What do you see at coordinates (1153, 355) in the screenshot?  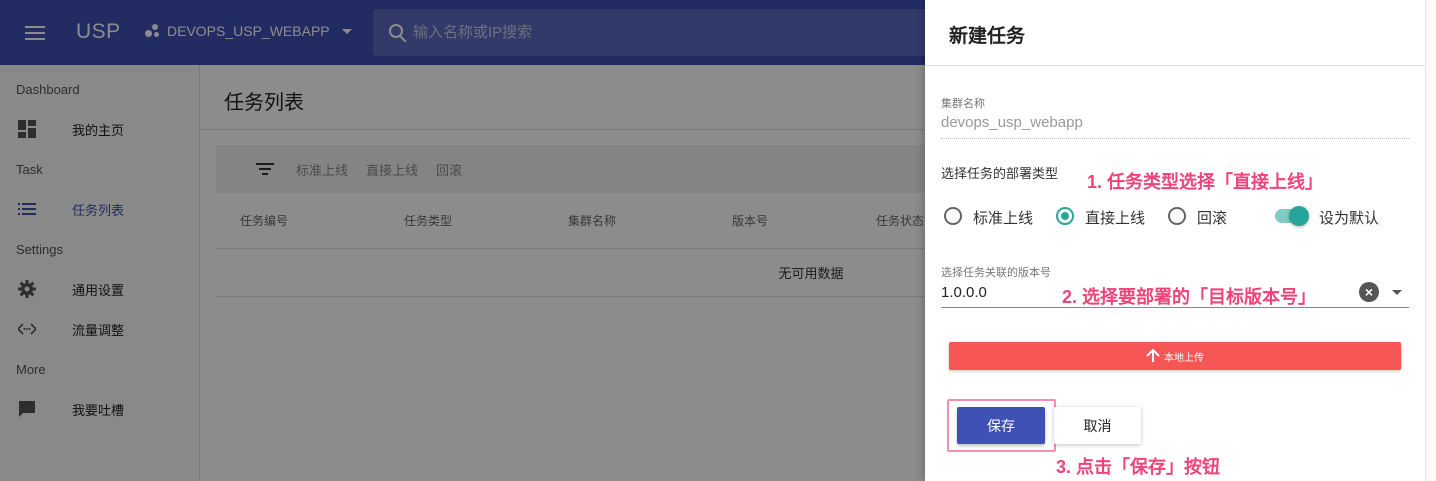 I see `arrow-up-icon` at bounding box center [1153, 355].